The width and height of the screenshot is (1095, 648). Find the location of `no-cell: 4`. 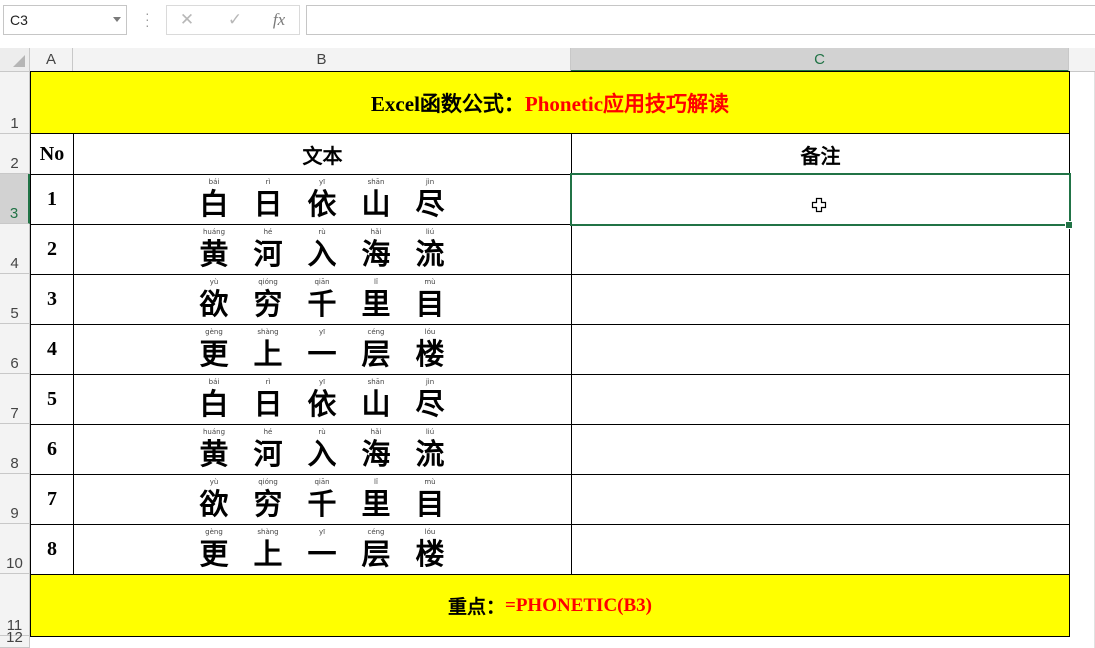

no-cell: 4 is located at coordinates (52, 349).